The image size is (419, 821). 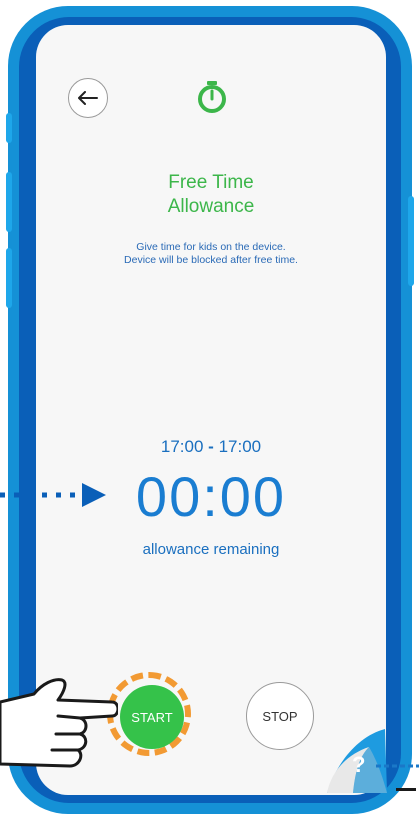 I want to click on help-underline, so click(x=406, y=789).